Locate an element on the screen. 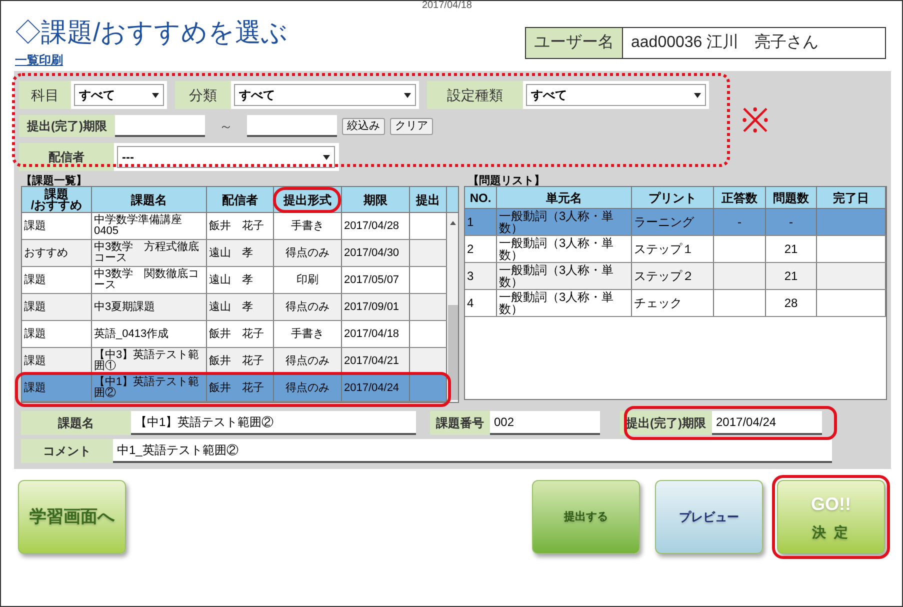 The height and width of the screenshot is (607, 903). scrollbar is located at coordinates (452, 307).